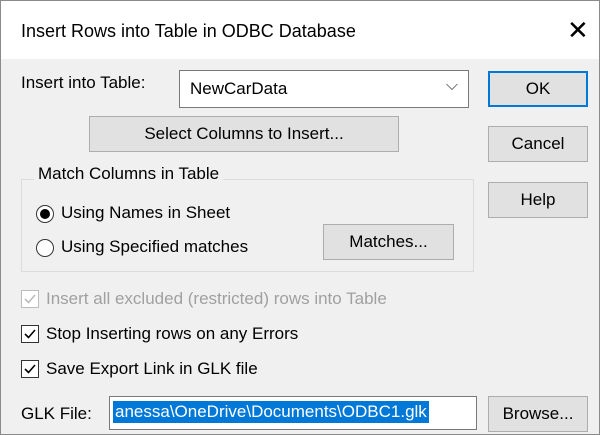  Describe the element at coordinates (154, 247) in the screenshot. I see `using-specified-label: Using Specified matches` at that location.